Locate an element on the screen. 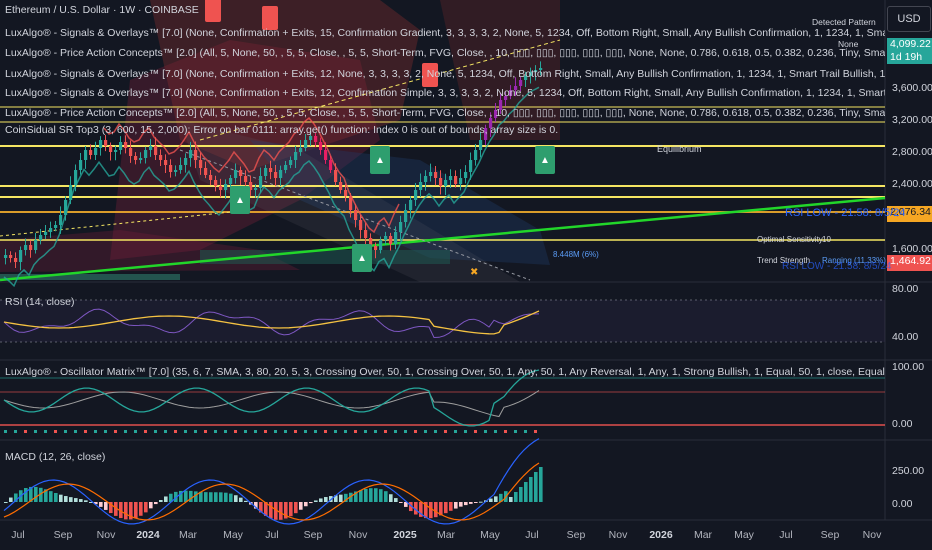  optimal-sensitivity-value: 10 is located at coordinates (826, 239).